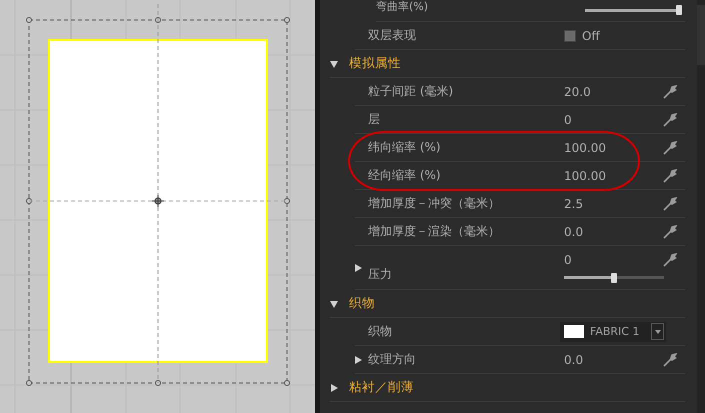  Describe the element at coordinates (362, 303) in the screenshot. I see `section-title: 织物` at that location.